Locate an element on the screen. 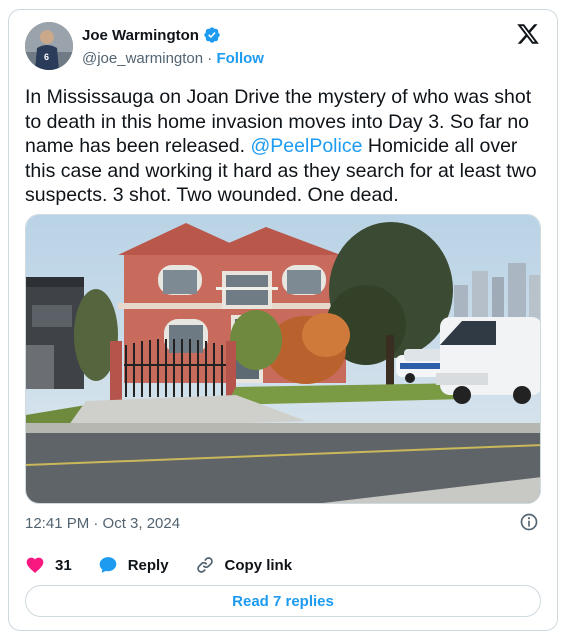 This screenshot has height=640, width=566. follow-button: Follow is located at coordinates (240, 58).